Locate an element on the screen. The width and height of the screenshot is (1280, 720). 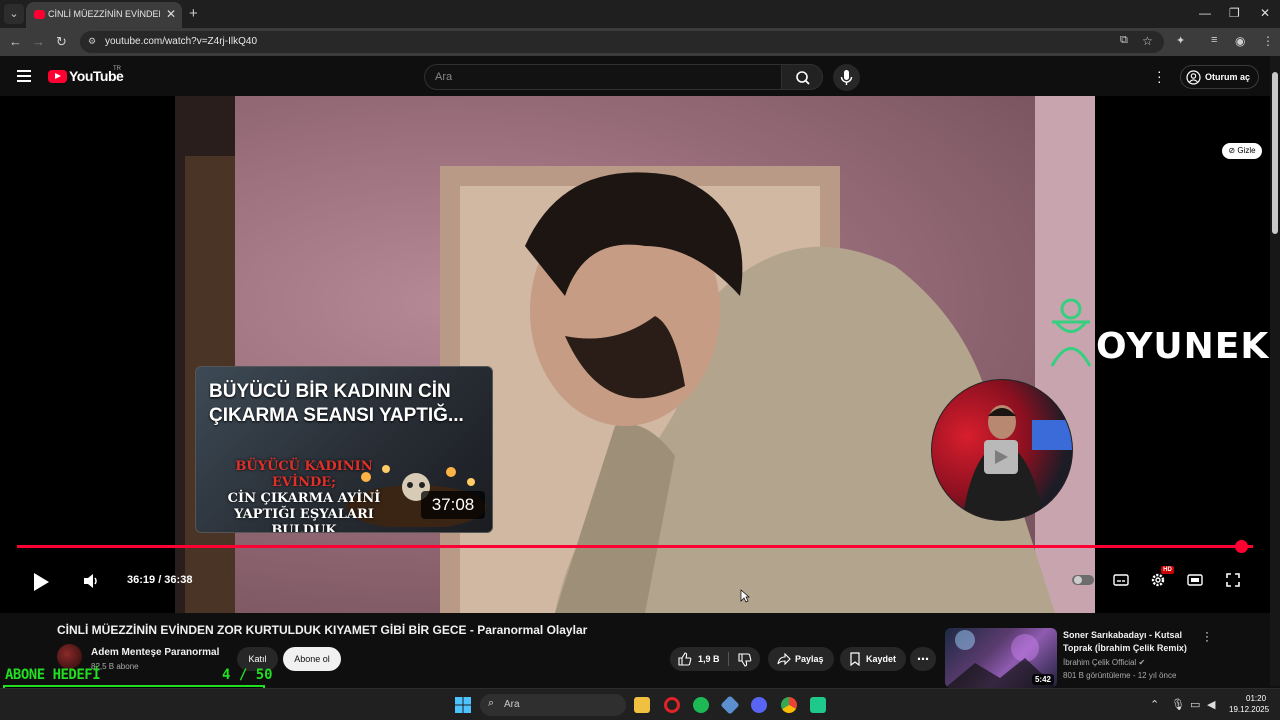
taskbar-search-label: Ara is located at coordinates (512, 704).